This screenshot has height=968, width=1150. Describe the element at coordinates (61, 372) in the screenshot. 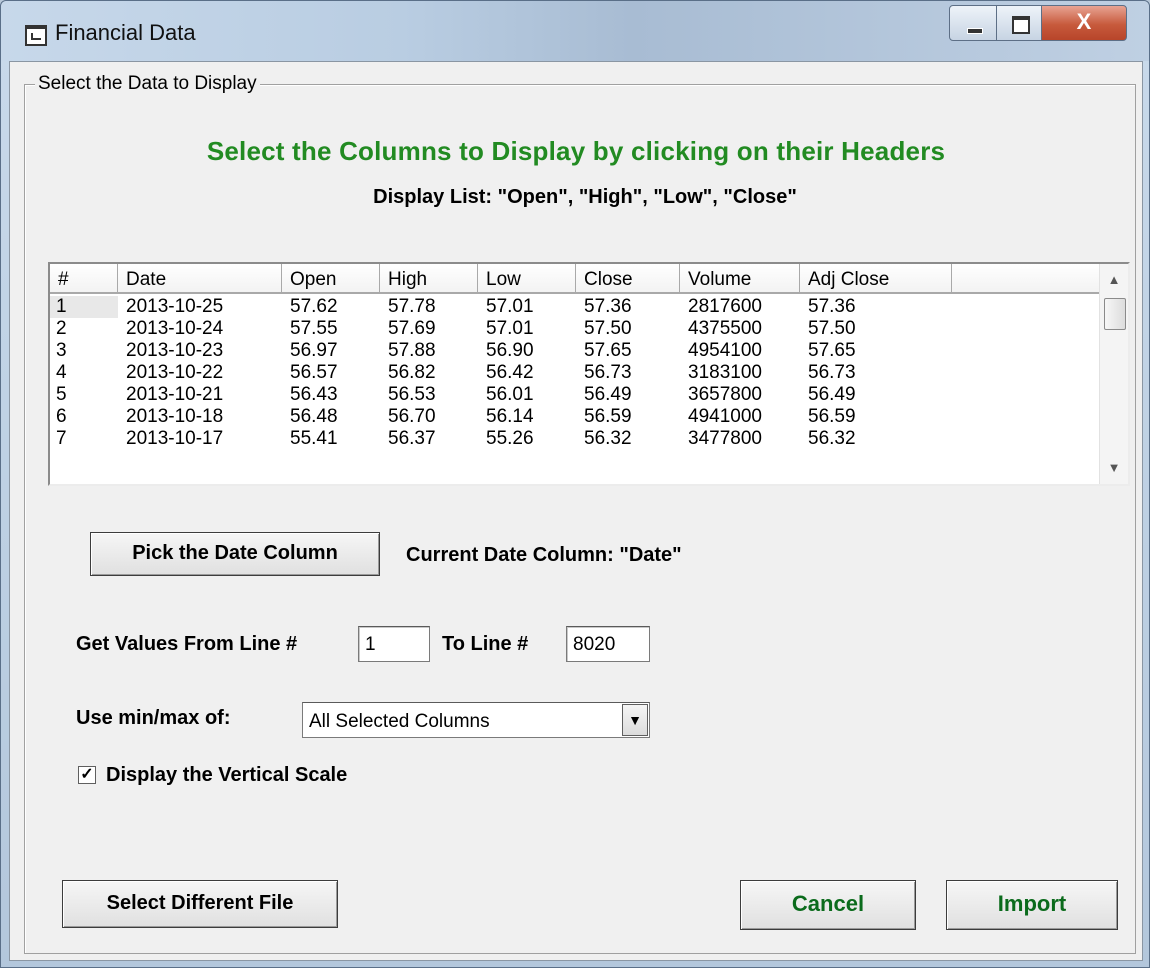

I see `cell-row-number: 4` at that location.